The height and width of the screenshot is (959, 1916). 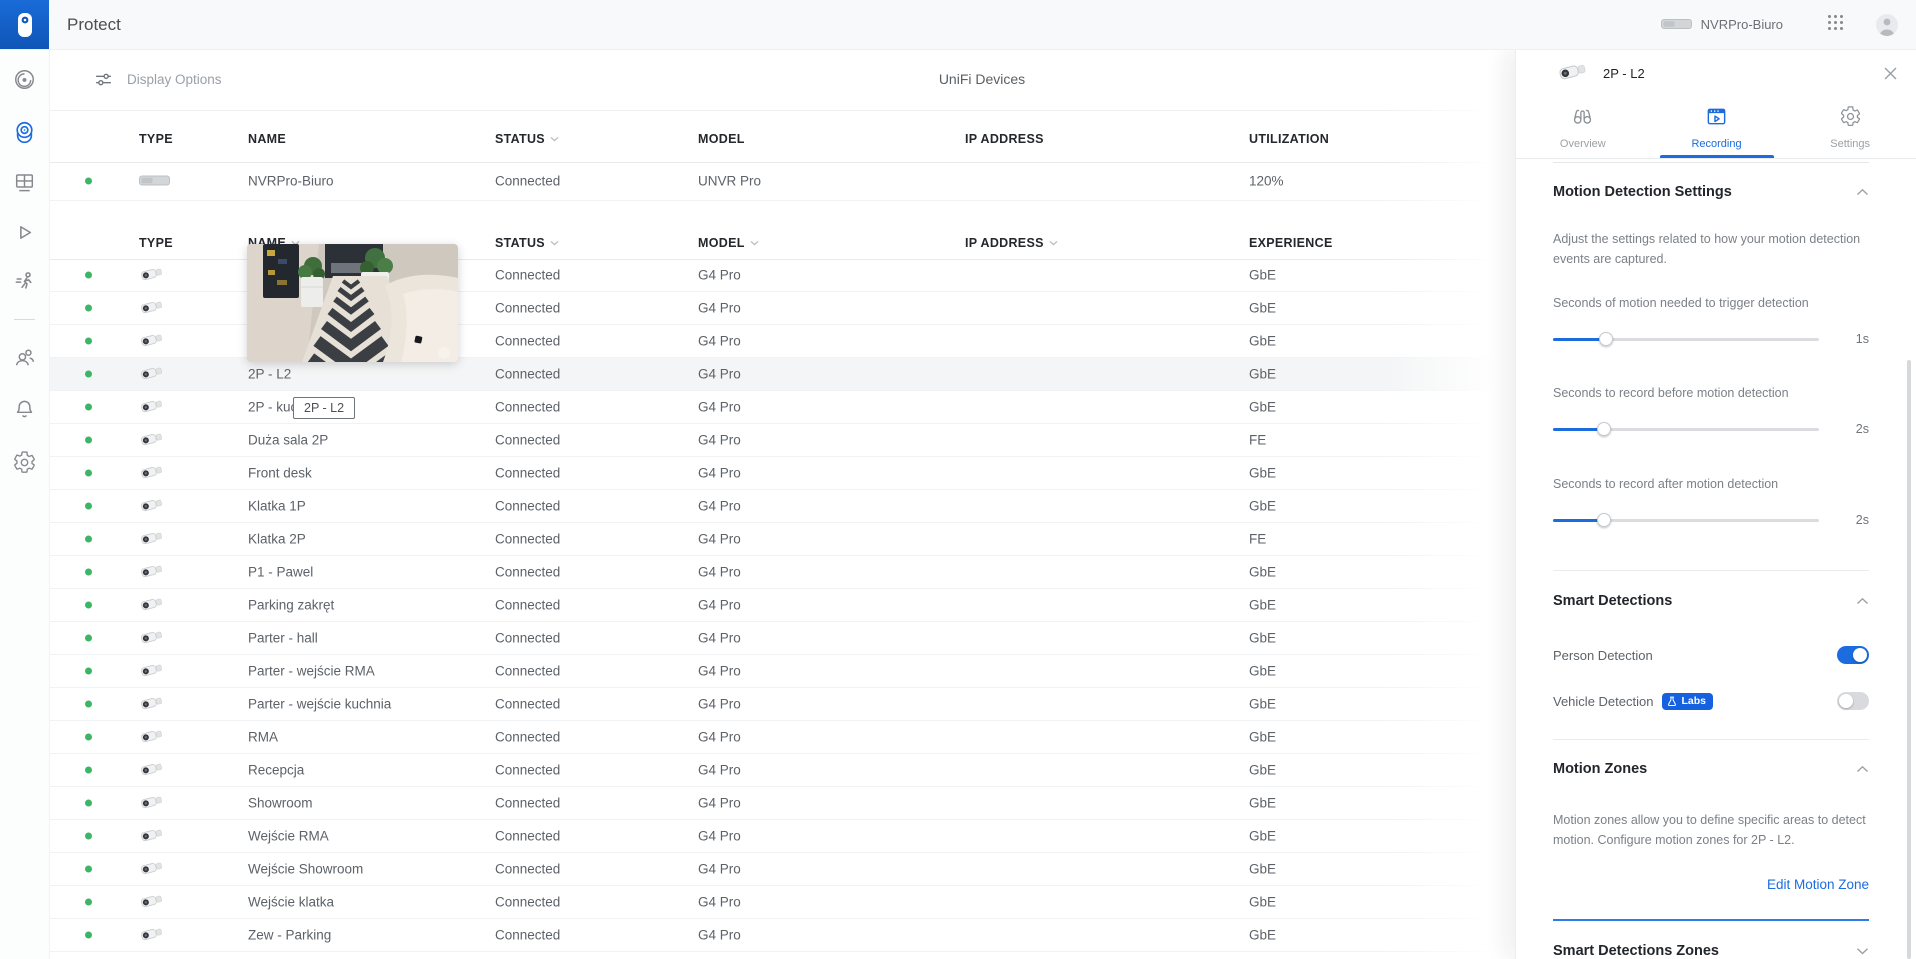 I want to click on panel-scrollbar, so click(x=1909, y=659).